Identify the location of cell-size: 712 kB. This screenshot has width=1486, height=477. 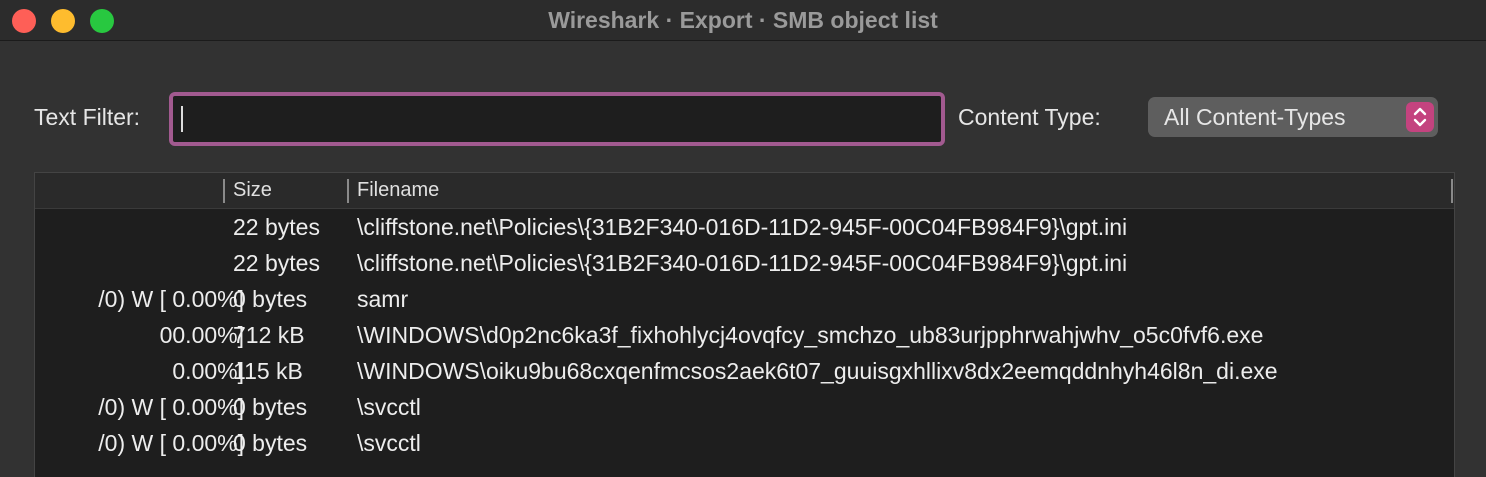
(269, 335).